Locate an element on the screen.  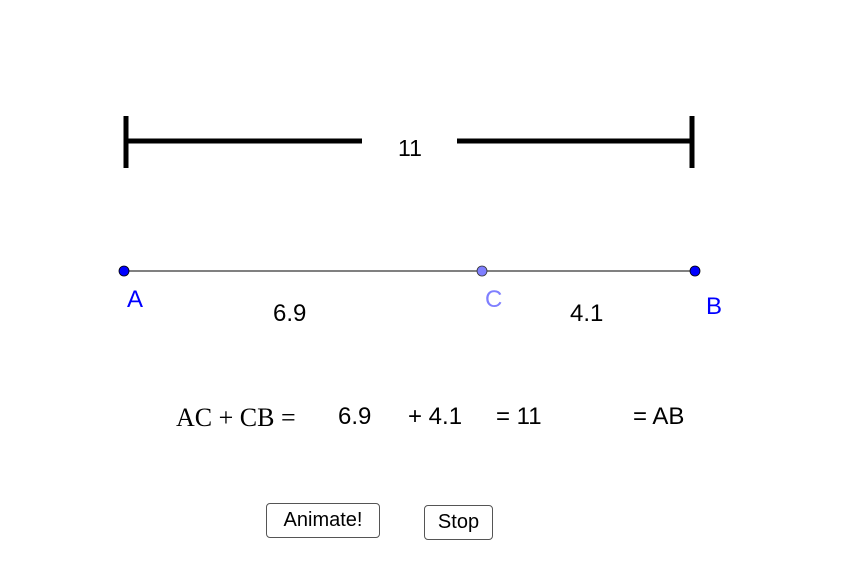
point-a-label: A is located at coordinates (135, 299).